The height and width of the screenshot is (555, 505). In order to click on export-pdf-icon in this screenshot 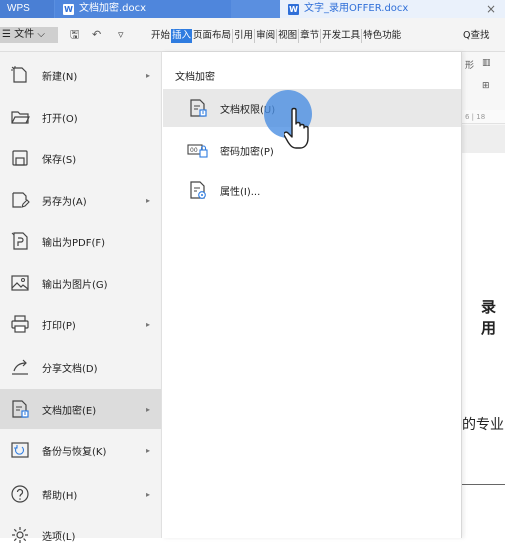, I will do `click(20, 241)`.